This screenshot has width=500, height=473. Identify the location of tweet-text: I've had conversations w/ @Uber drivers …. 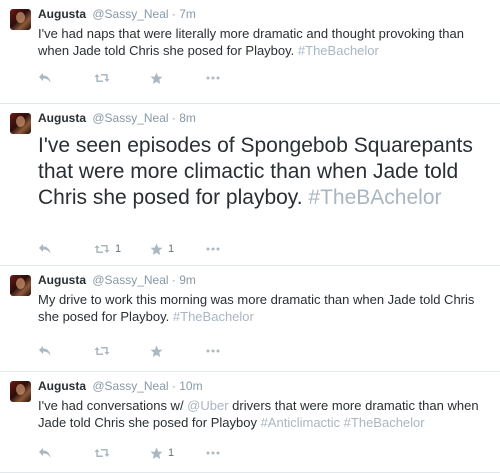
(265, 414).